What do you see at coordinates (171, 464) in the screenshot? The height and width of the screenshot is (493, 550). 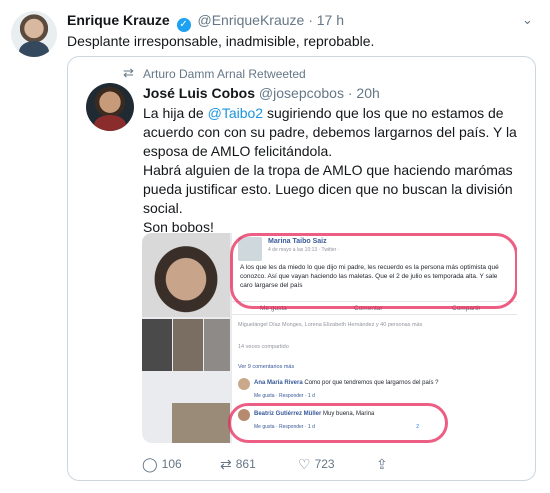 I see `reply-count: 106` at bounding box center [171, 464].